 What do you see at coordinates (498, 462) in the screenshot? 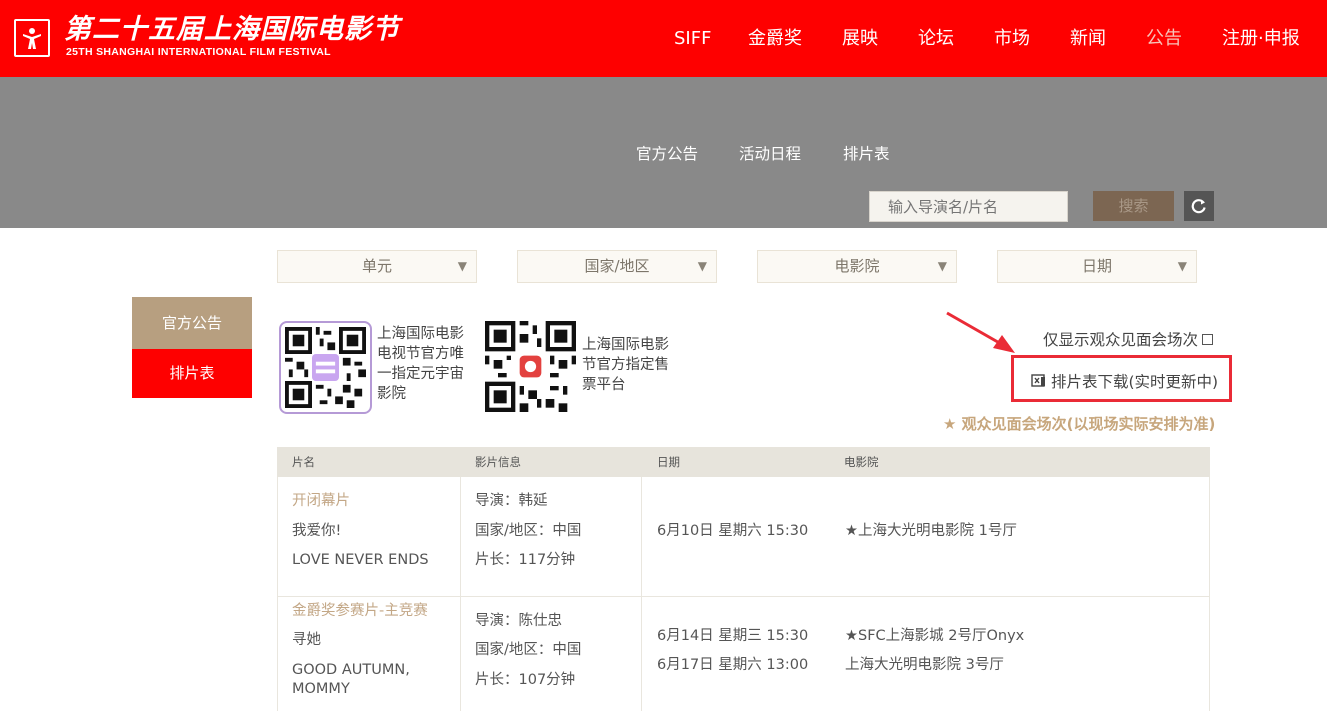
I see `column-header-film-info: 影片信息` at bounding box center [498, 462].